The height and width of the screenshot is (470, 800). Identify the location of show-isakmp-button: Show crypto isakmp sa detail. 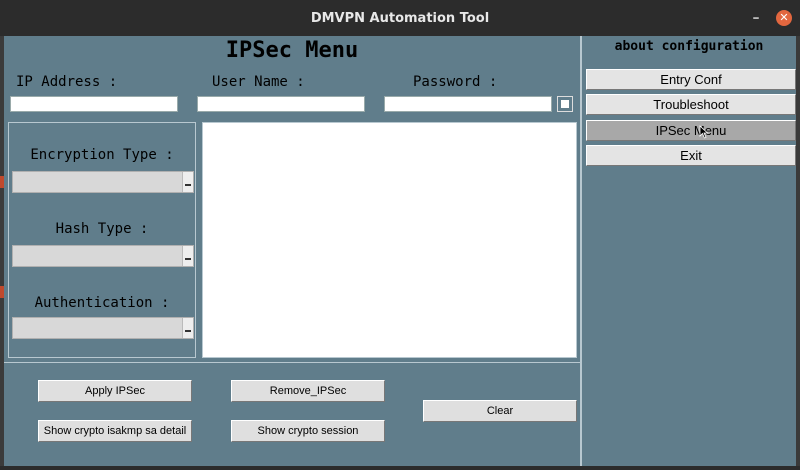
(115, 431).